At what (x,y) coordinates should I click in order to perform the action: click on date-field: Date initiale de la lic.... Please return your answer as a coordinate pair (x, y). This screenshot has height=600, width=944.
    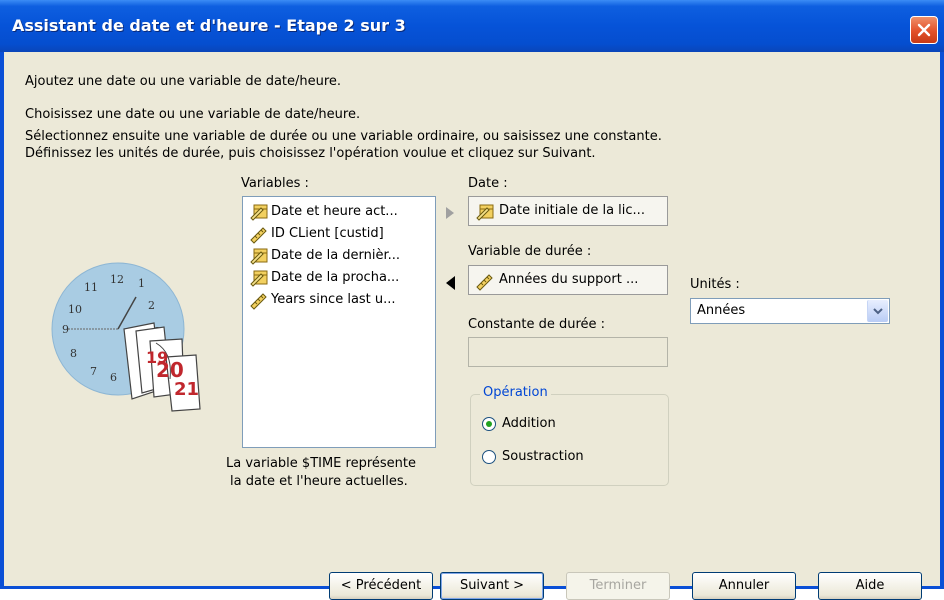
    Looking at the image, I should click on (568, 211).